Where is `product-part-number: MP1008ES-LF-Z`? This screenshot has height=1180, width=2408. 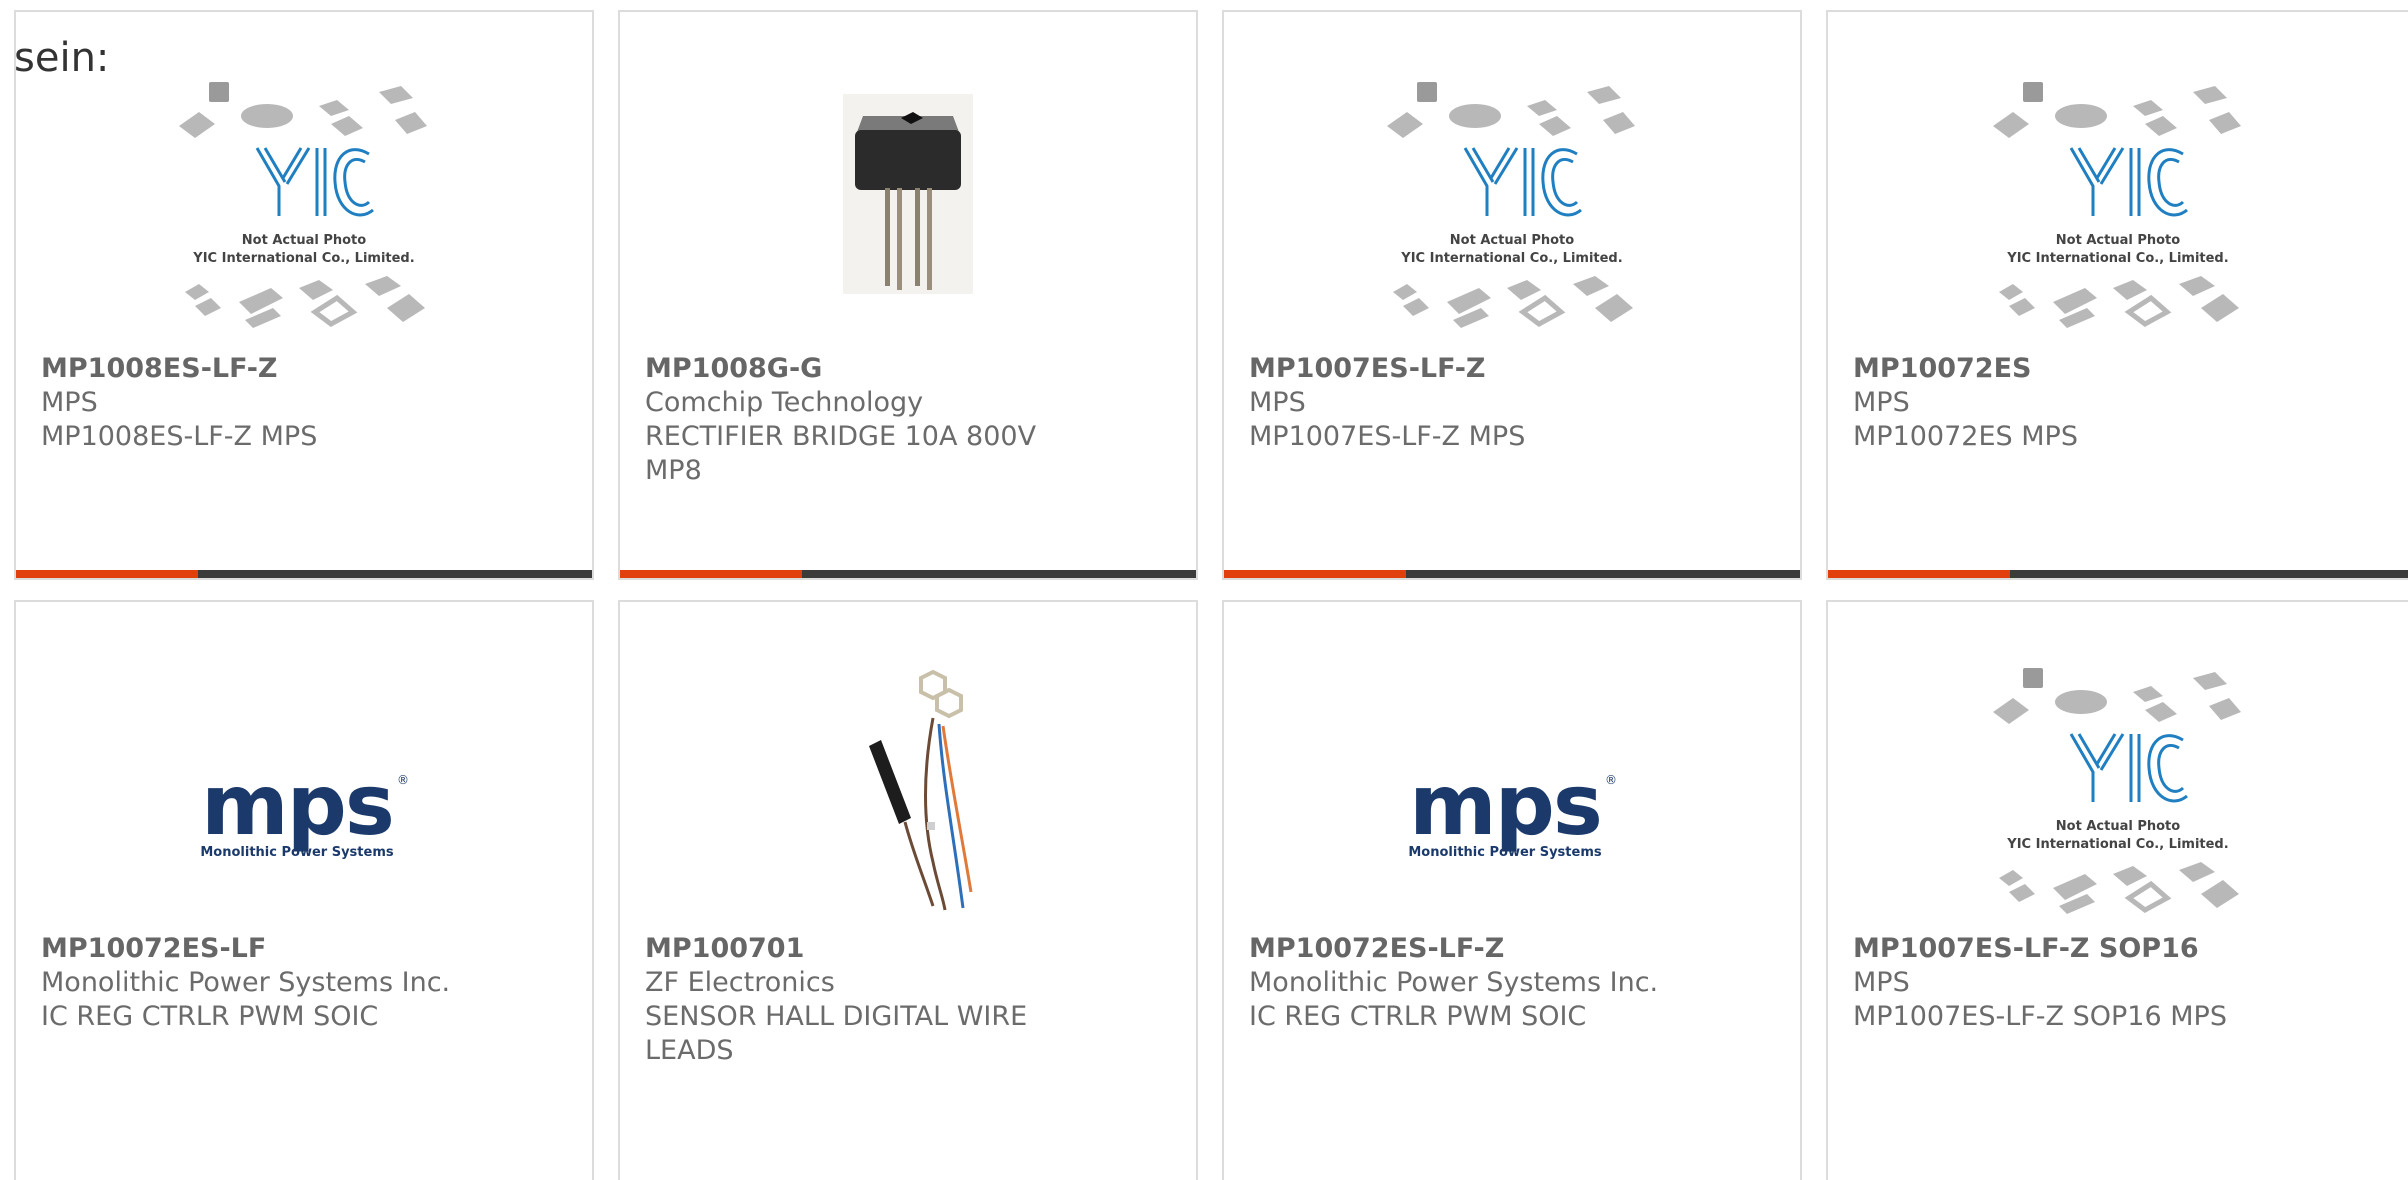 product-part-number: MP1008ES-LF-Z is located at coordinates (306, 369).